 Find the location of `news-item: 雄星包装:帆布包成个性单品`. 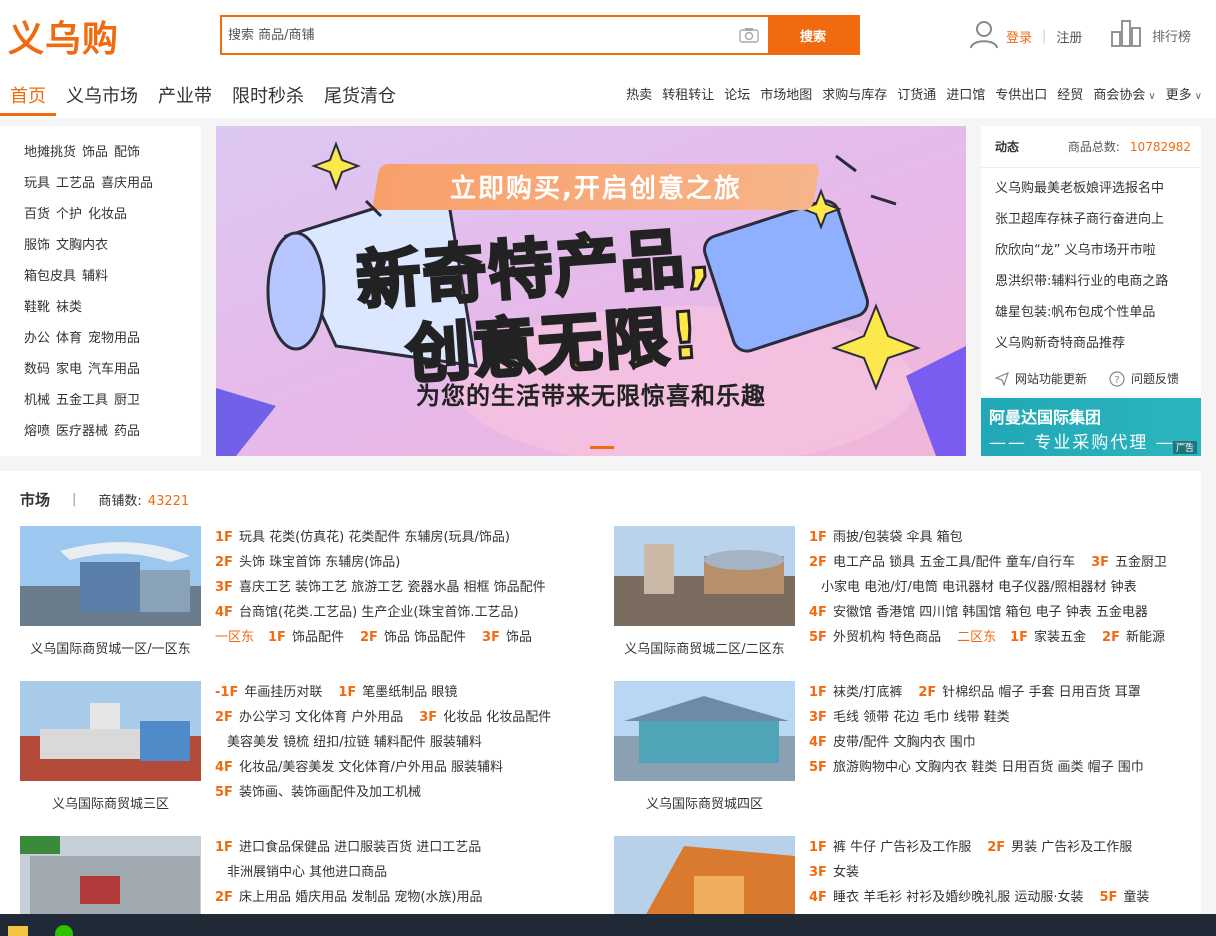

news-item: 雄星包装:帆布包成个性单品 is located at coordinates (1098, 317).